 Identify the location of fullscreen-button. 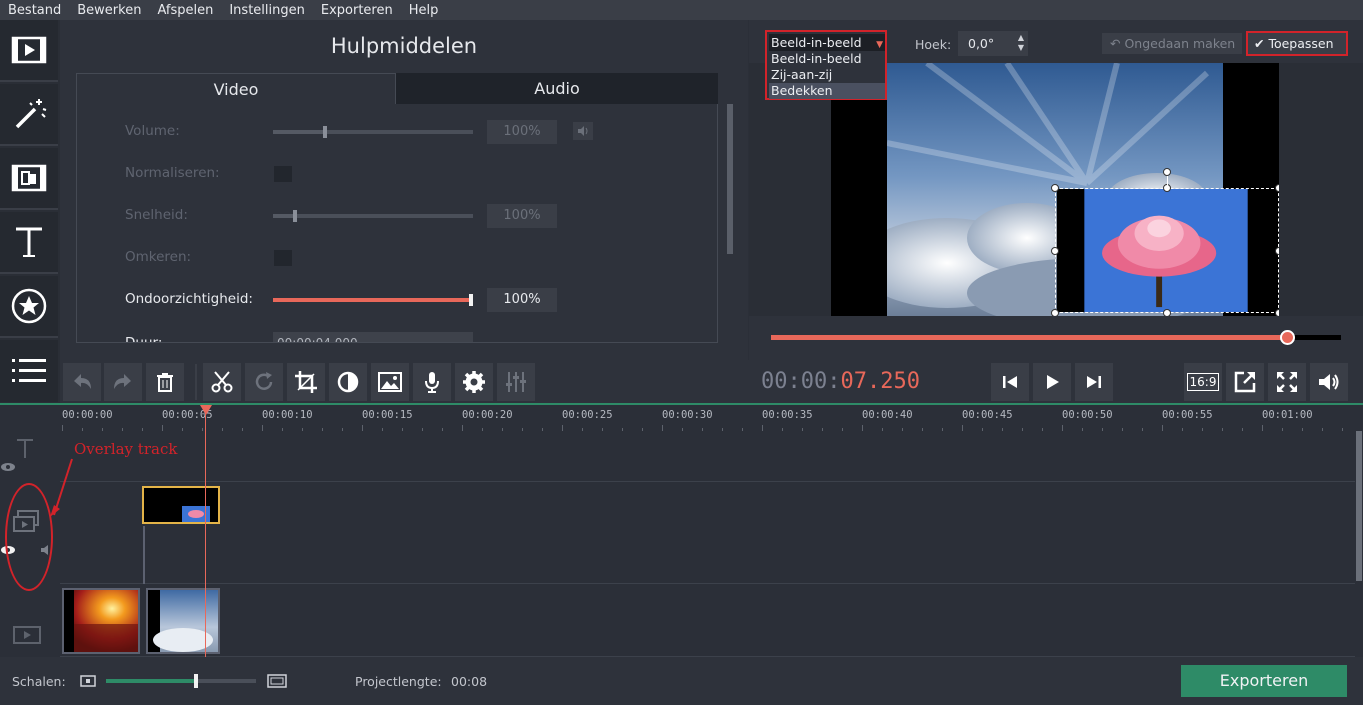
(1287, 382).